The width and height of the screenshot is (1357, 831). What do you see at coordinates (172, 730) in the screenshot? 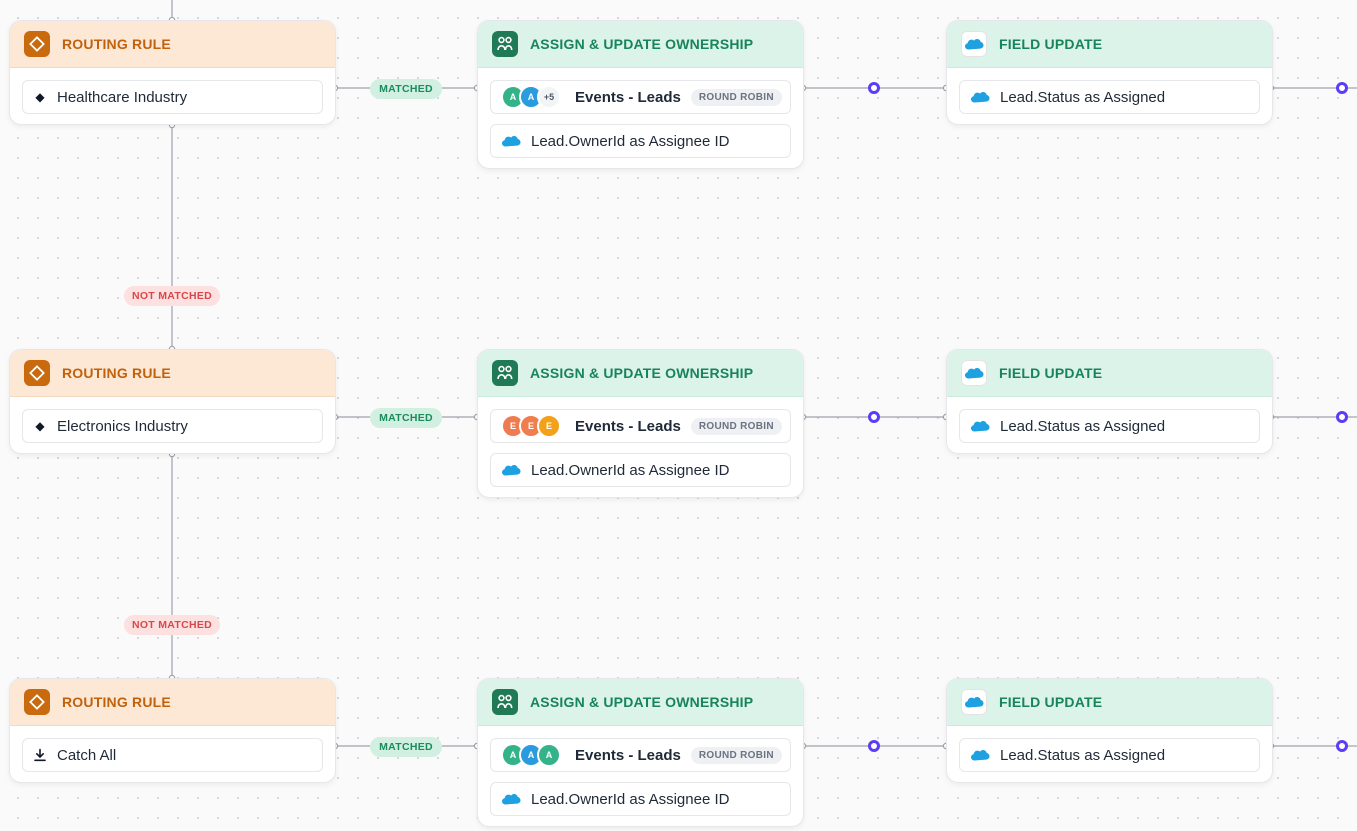
I see `routing-rule-card: ROUTING RULE Catch All` at bounding box center [172, 730].